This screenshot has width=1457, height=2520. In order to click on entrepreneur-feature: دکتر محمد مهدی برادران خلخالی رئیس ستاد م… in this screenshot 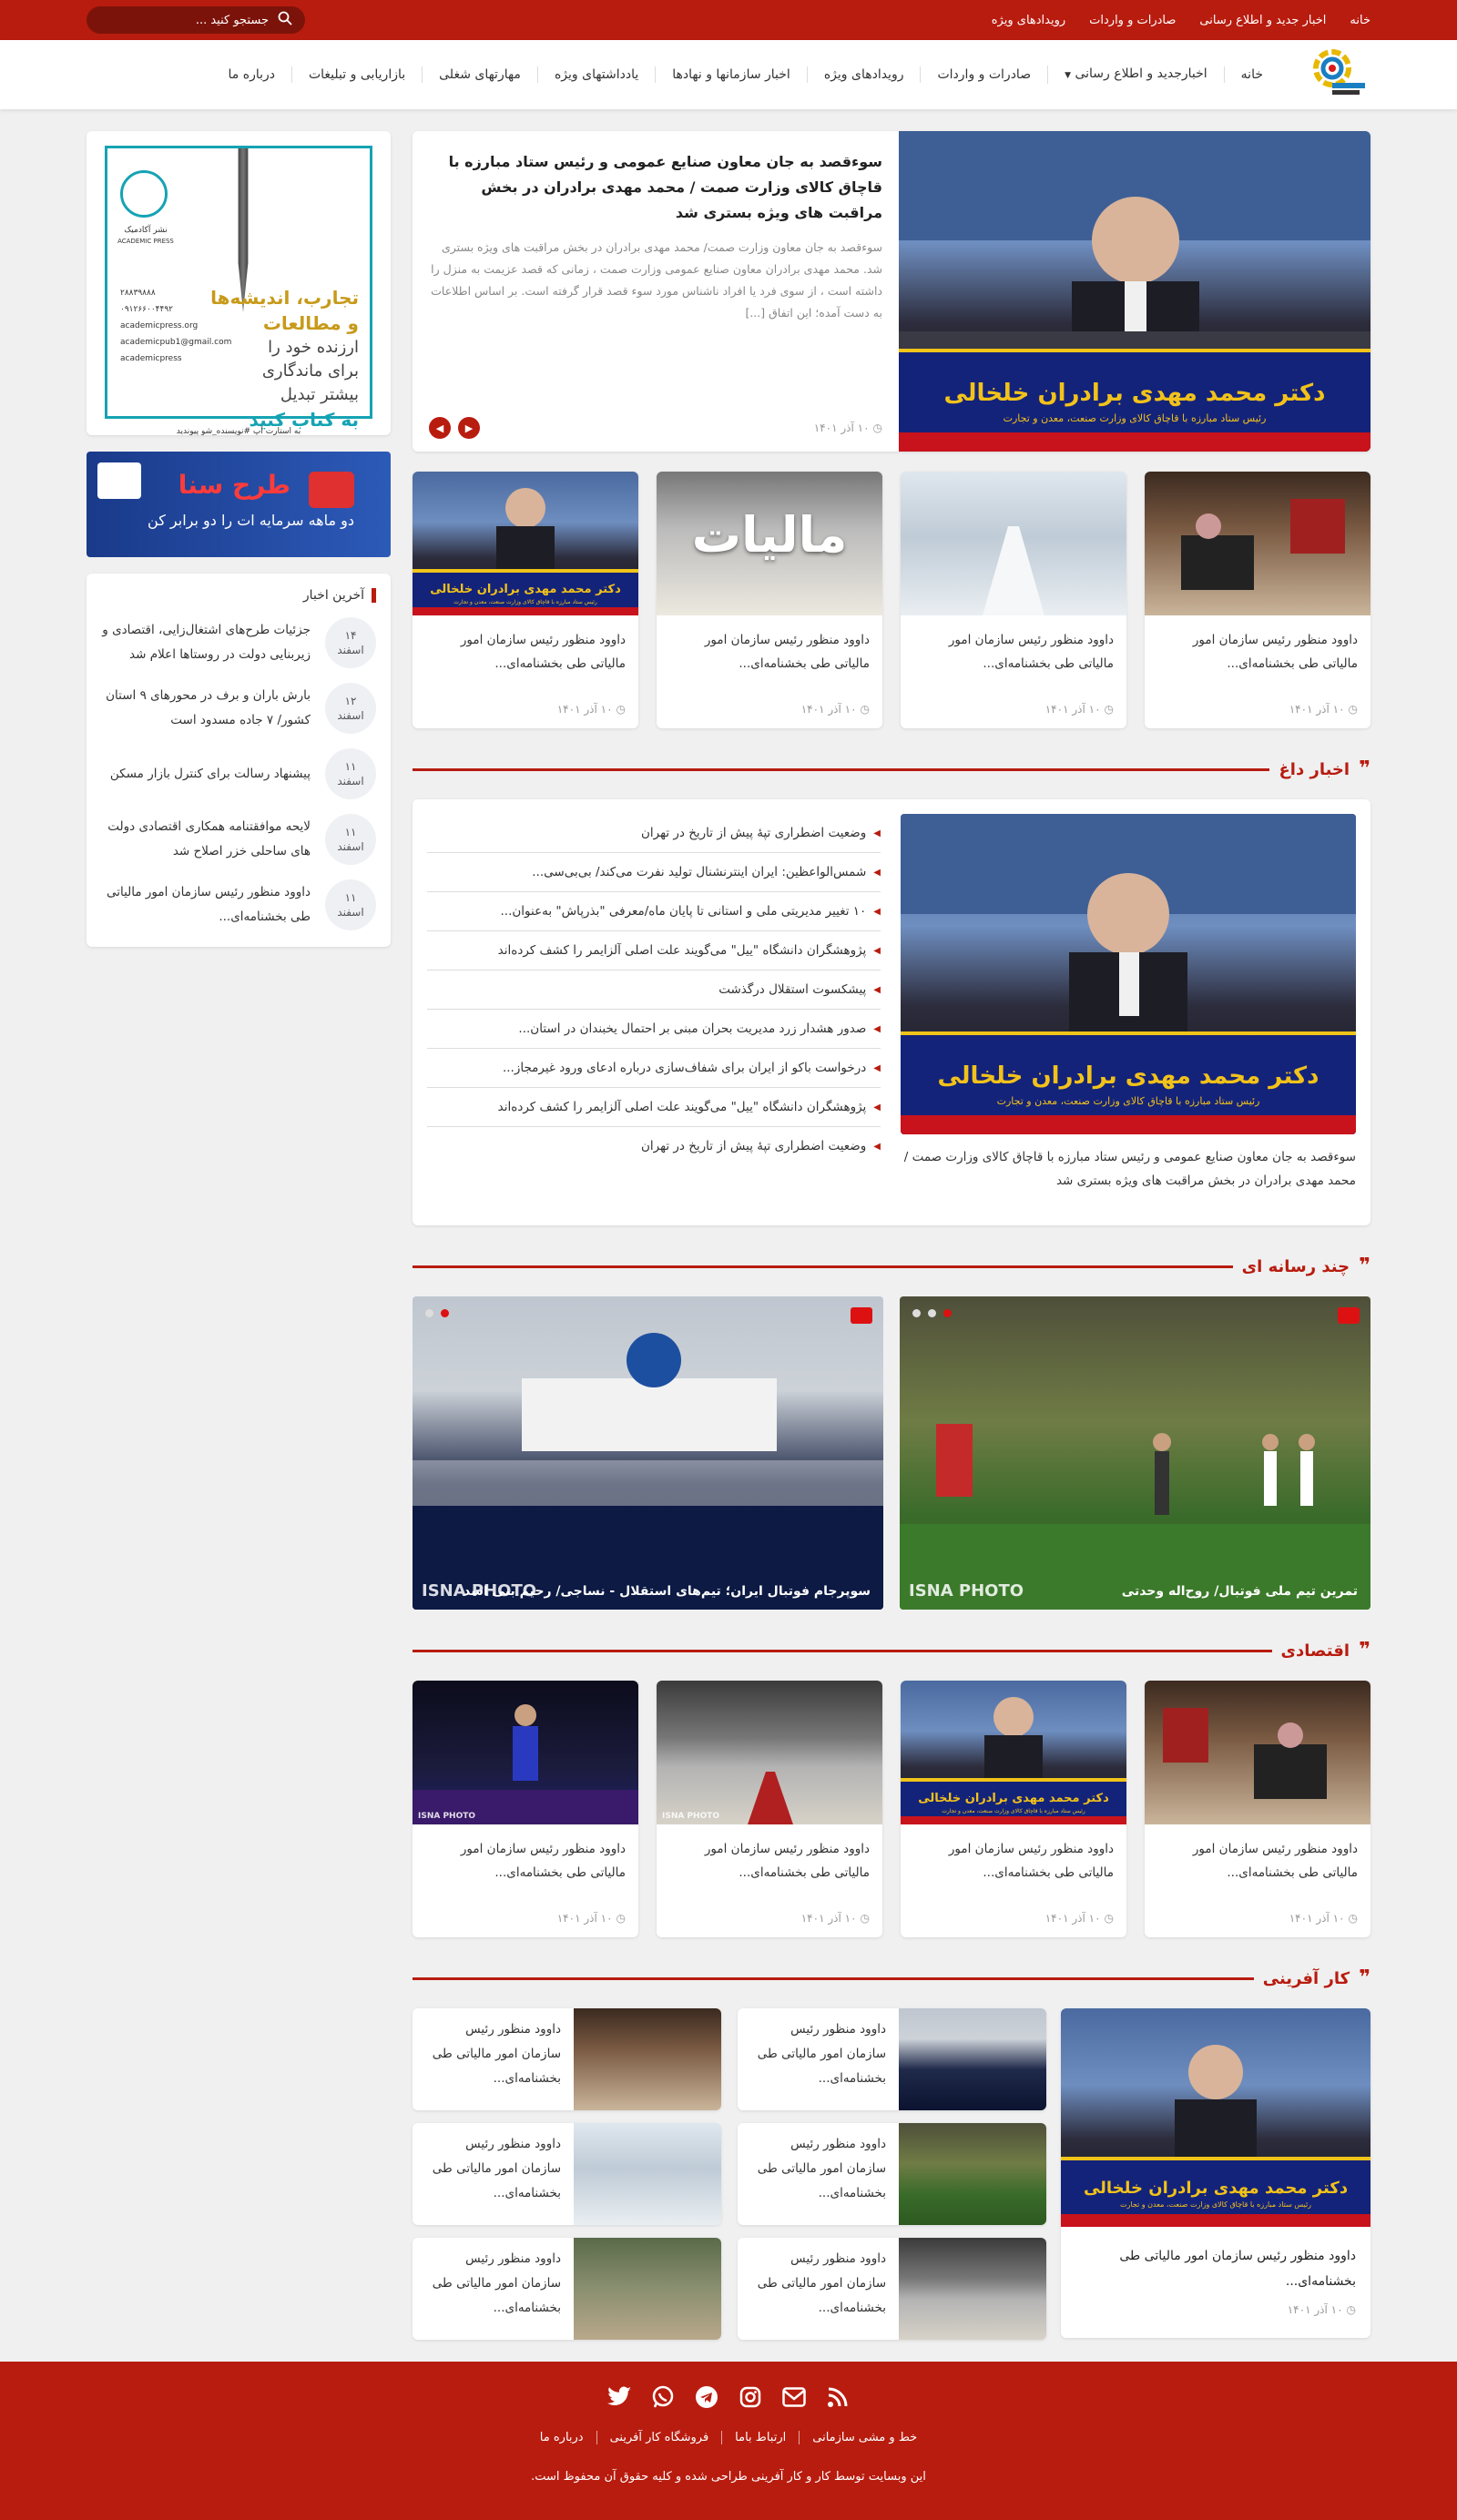, I will do `click(1216, 2173)`.